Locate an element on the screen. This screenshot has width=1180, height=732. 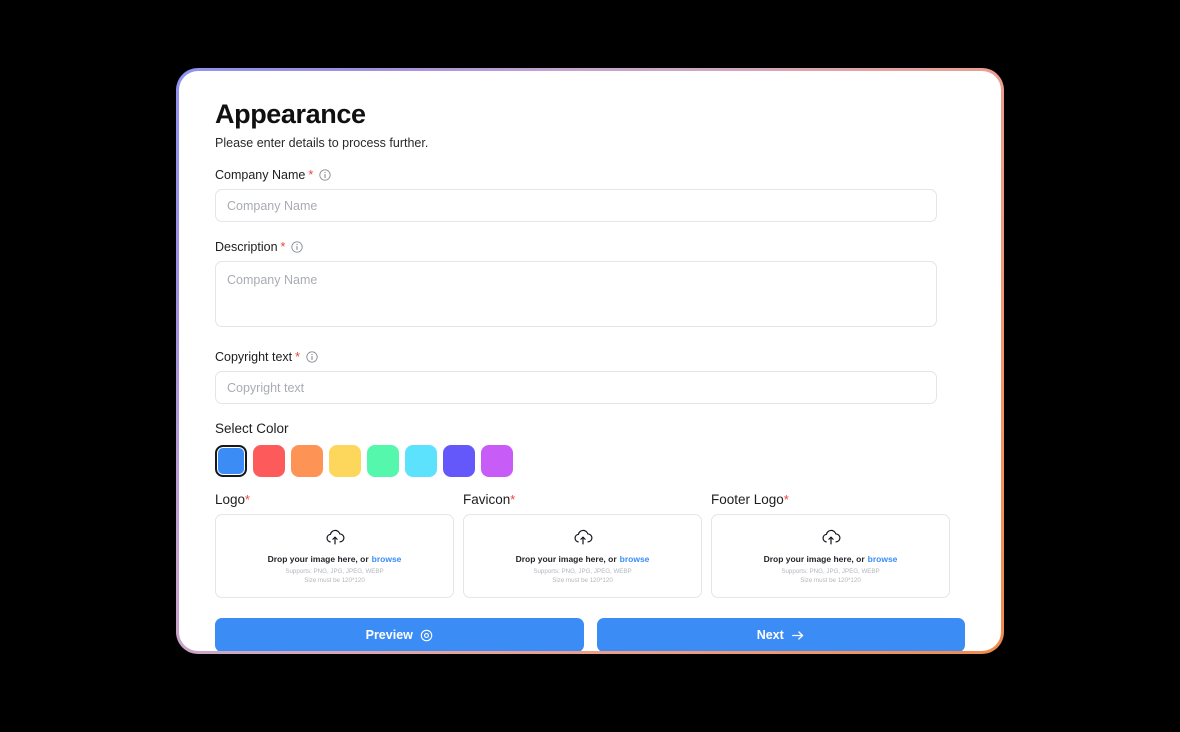
color-swatch-yellow is located at coordinates (345, 461).